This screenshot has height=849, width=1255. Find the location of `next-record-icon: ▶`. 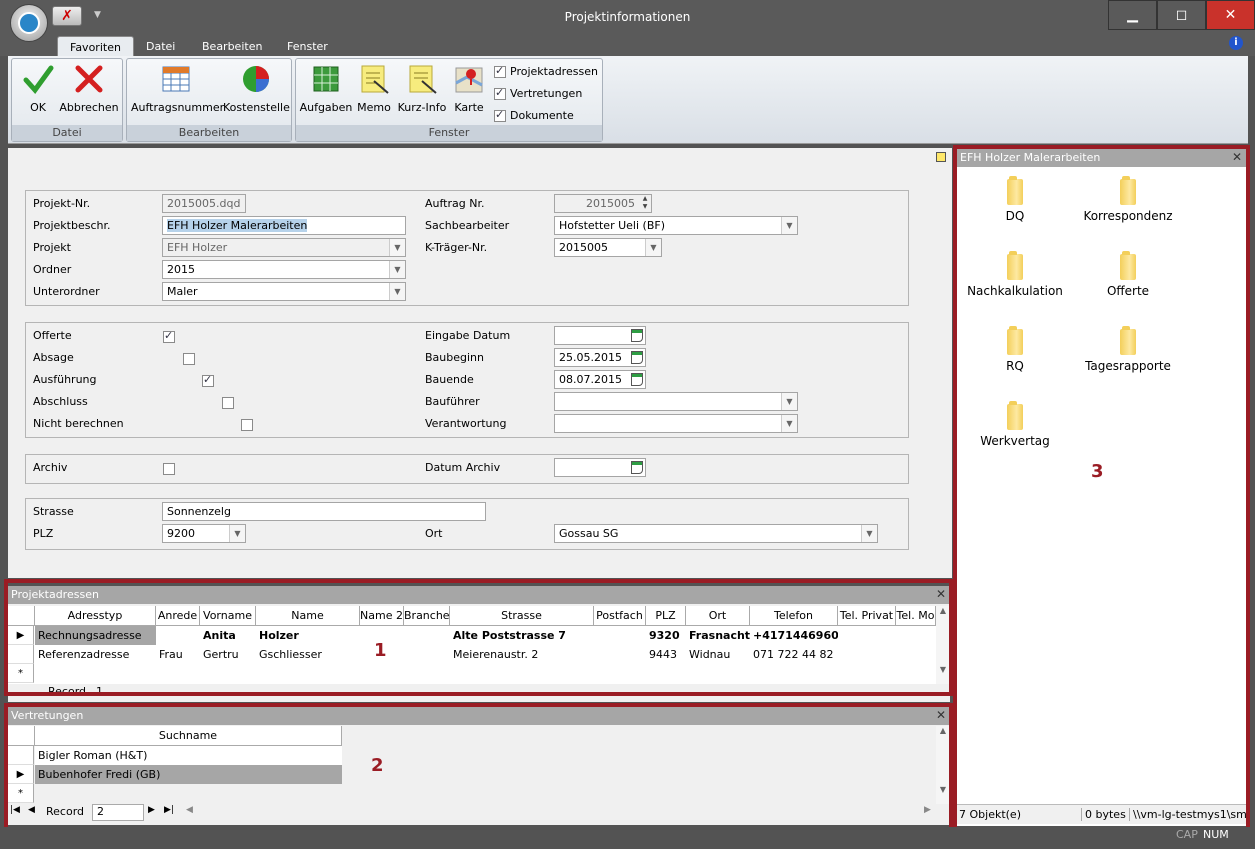

next-record-icon: ▶ is located at coordinates (151, 810).